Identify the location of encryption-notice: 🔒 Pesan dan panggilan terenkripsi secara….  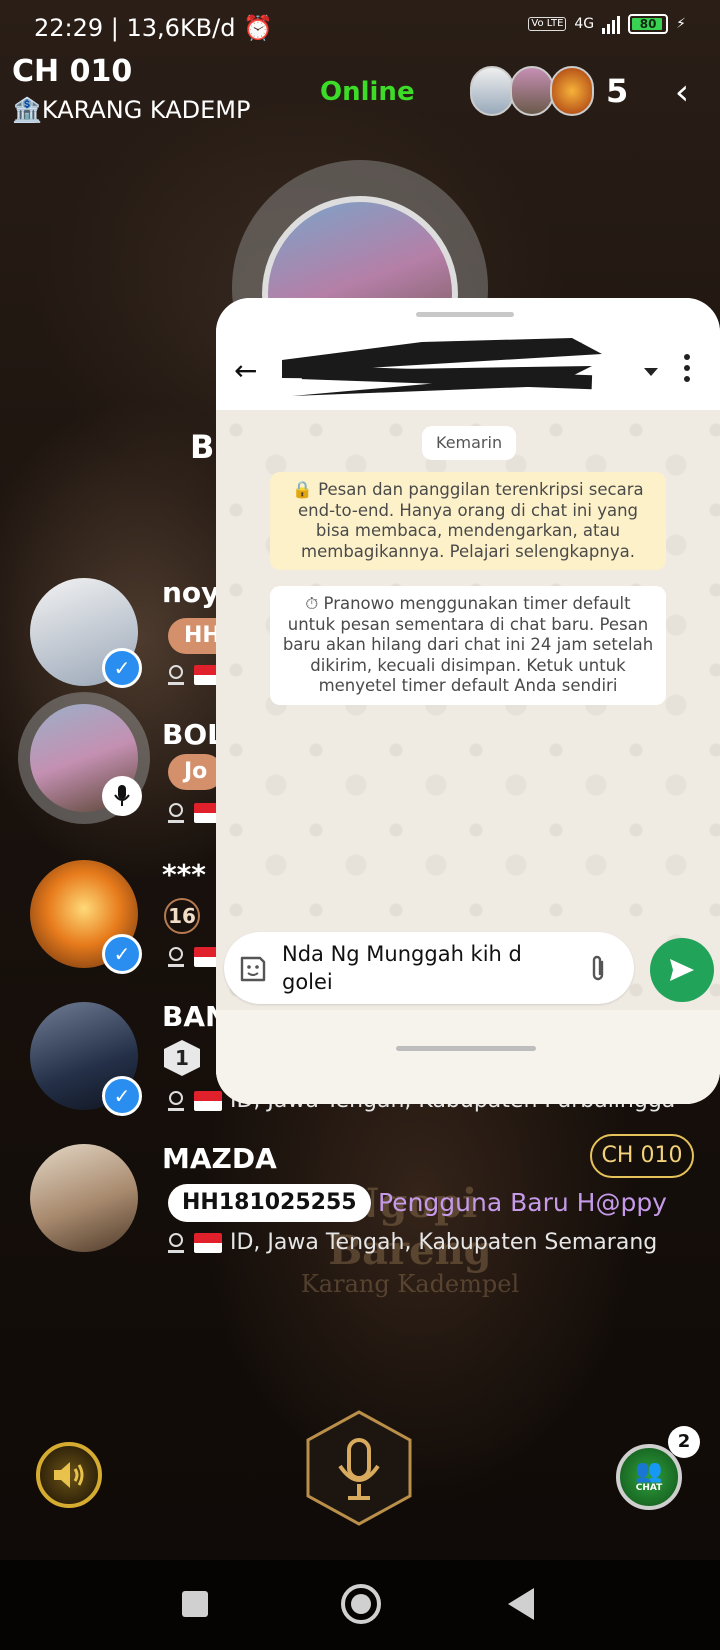
(468, 521).